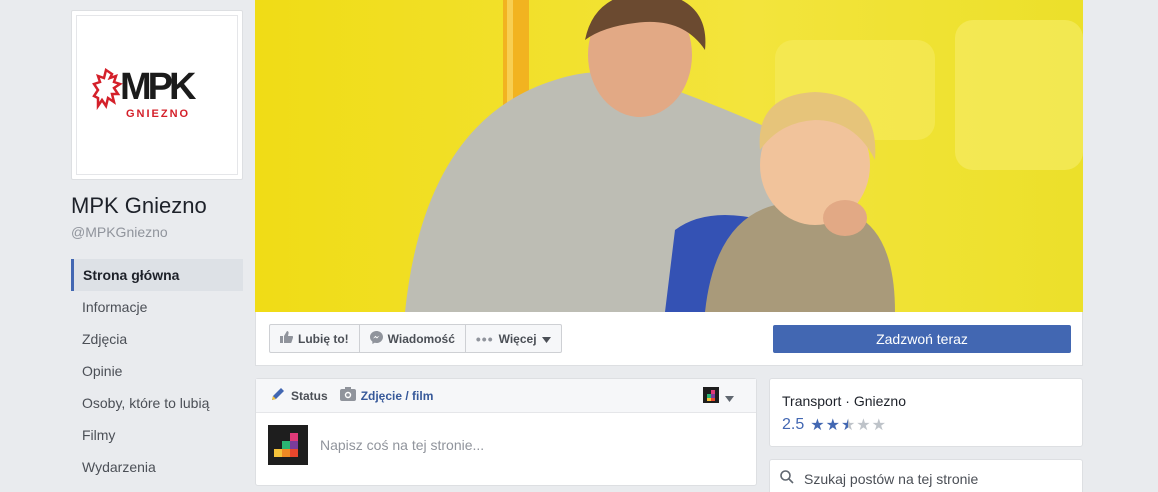 Image resolution: width=1158 pixels, height=492 pixels. I want to click on rating-value: 2.5, so click(793, 424).